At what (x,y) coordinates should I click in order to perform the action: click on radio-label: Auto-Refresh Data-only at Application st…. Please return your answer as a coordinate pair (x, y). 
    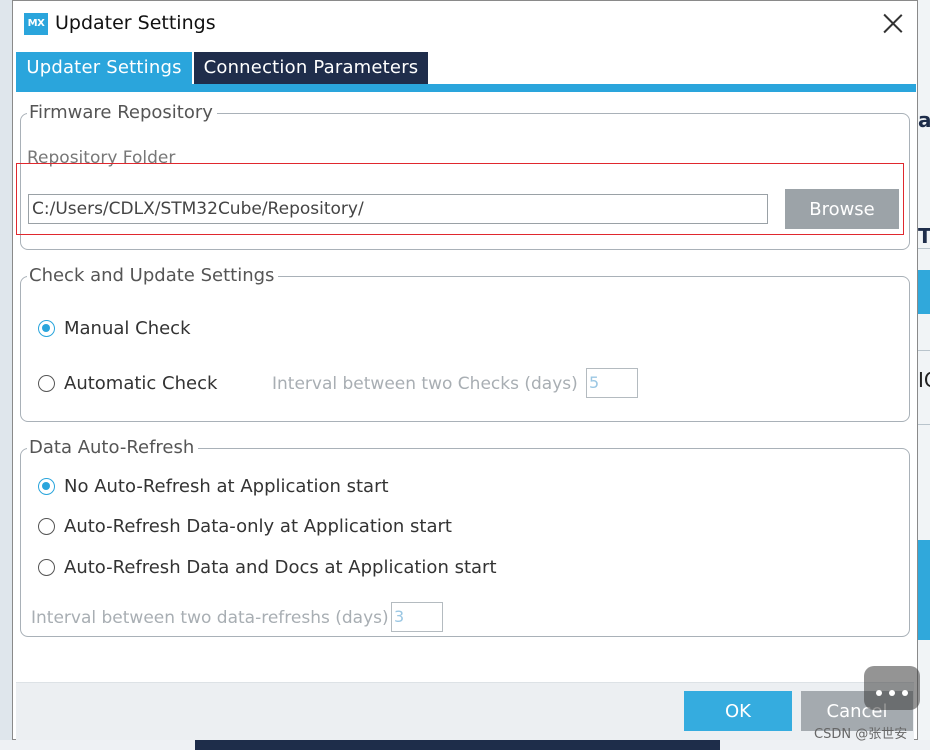
    Looking at the image, I should click on (258, 526).